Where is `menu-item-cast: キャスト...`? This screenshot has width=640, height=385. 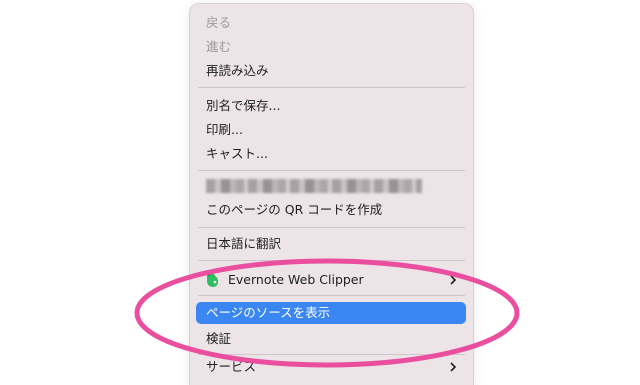
menu-item-cast: キャスト... is located at coordinates (237, 154).